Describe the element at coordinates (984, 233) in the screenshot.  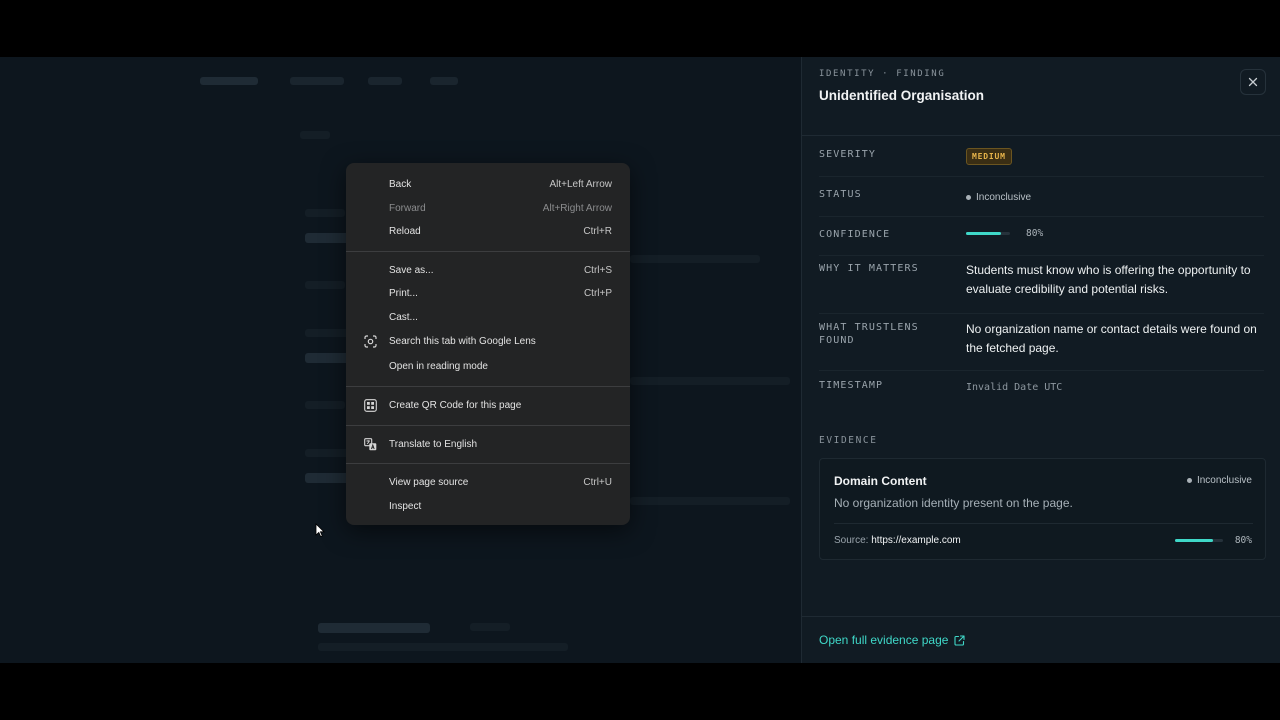
I see `confidence-bar-fill` at that location.